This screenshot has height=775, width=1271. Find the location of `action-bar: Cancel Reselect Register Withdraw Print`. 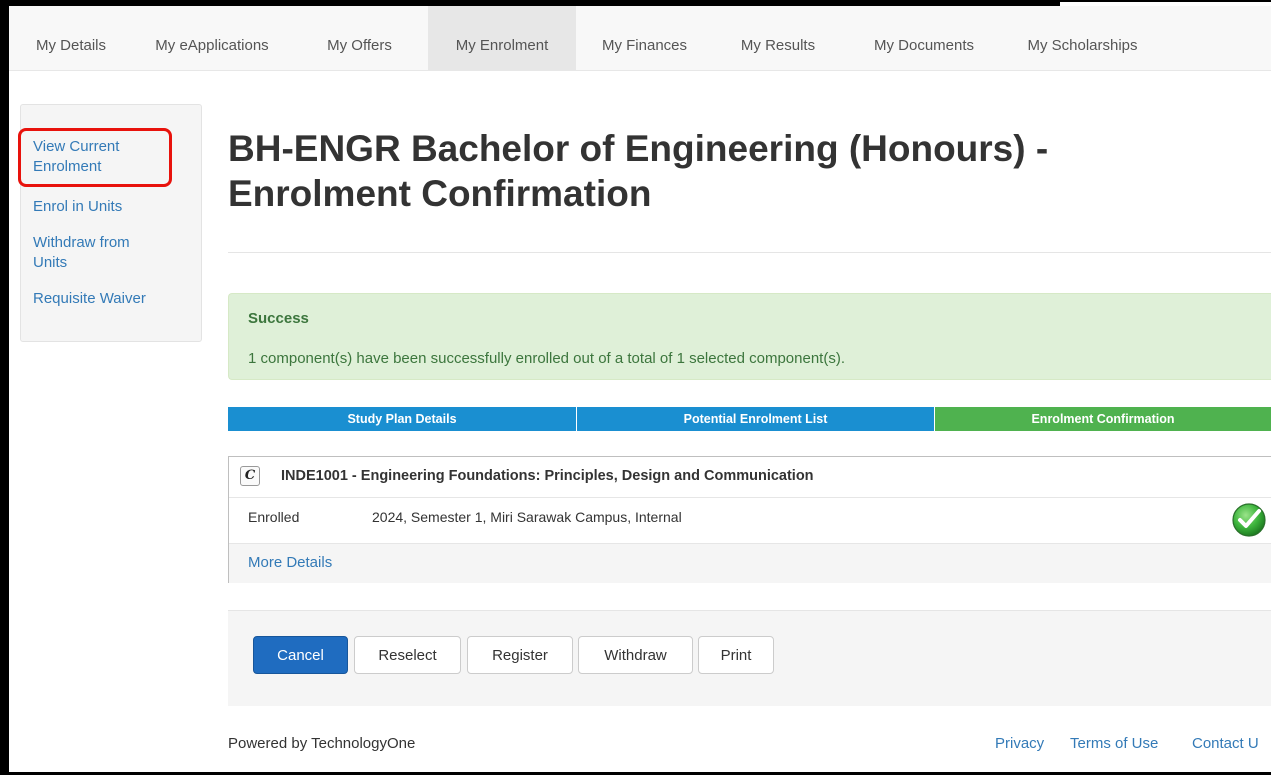

action-bar: Cancel Reselect Register Withdraw Print is located at coordinates (749, 658).